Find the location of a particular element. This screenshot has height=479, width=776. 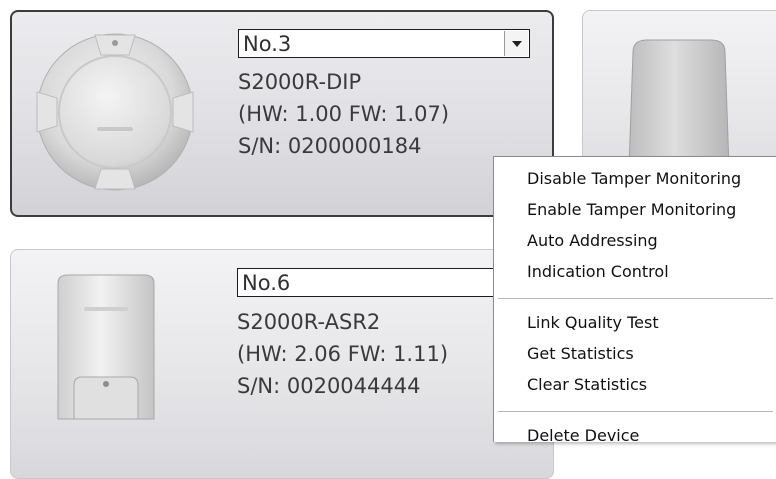

menu-item-link-quality-test: Link Quality Test is located at coordinates (635, 323).